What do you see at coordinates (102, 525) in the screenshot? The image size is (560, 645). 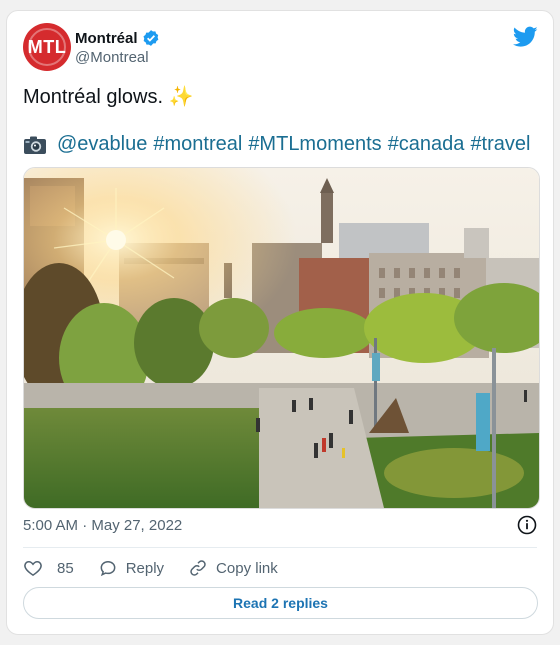 I see `tweet-timestamp: 5:00 AM · May 27, 2022` at bounding box center [102, 525].